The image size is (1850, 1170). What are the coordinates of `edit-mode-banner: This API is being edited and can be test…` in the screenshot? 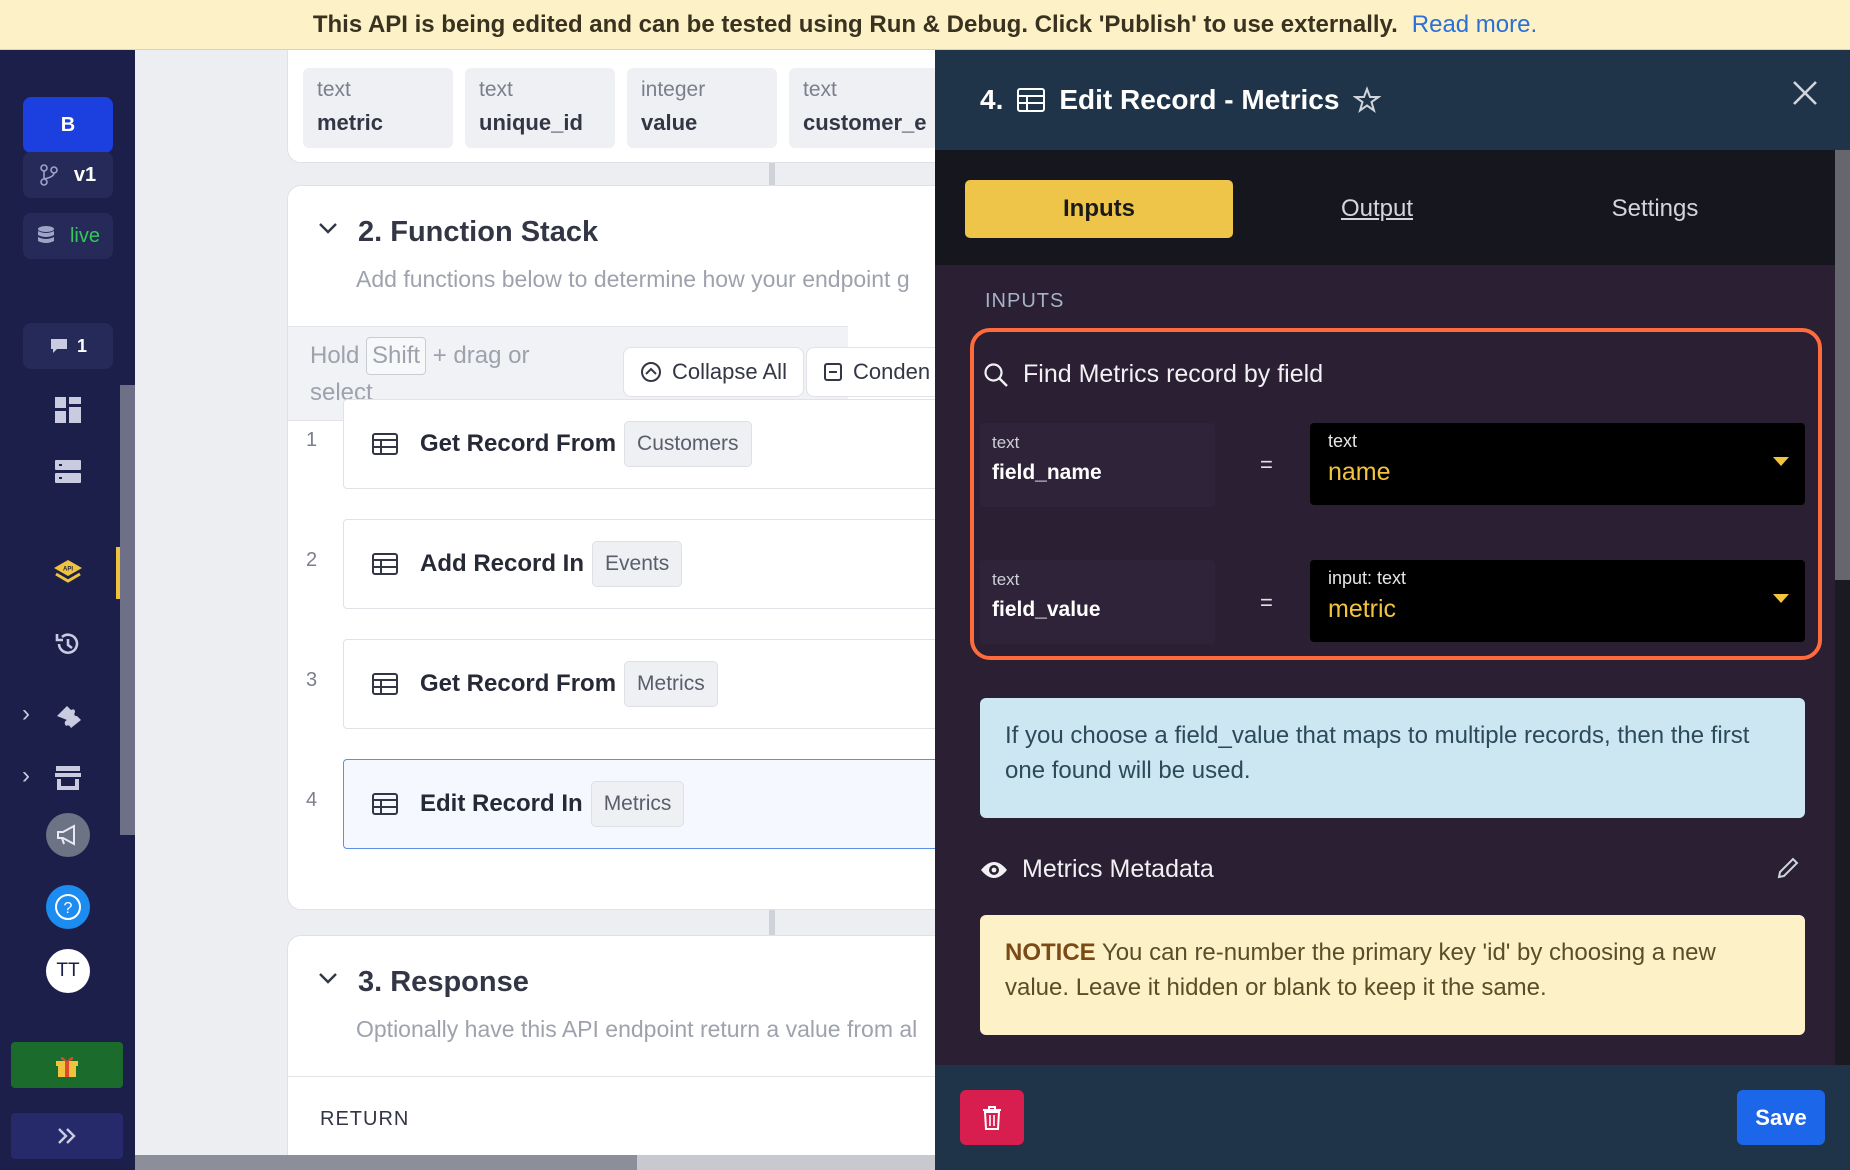 It's located at (925, 25).